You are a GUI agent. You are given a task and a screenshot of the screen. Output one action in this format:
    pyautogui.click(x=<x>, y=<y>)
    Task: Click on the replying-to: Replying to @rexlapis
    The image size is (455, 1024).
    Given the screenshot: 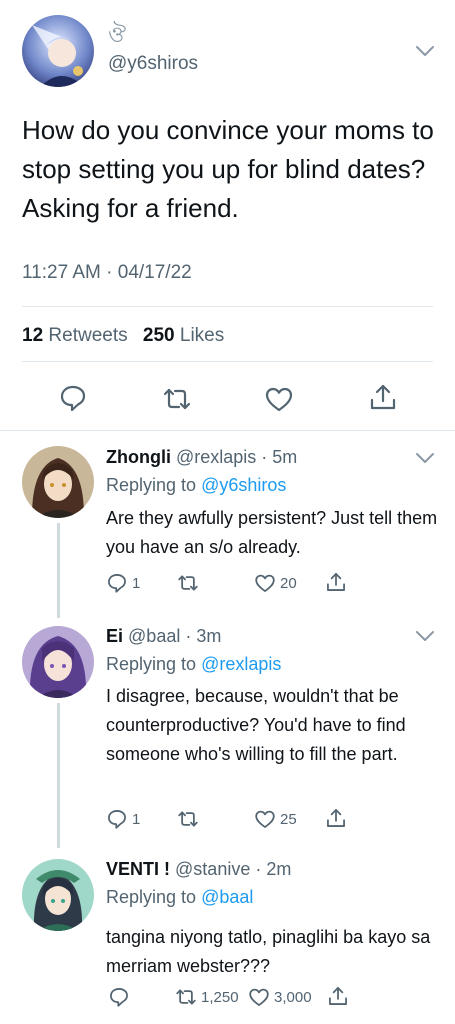 What is the action you would take?
    pyautogui.click(x=193, y=664)
    